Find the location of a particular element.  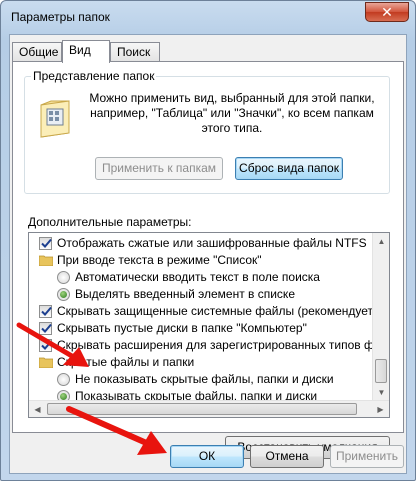

vertical-scroll-thumb is located at coordinates (381, 371).